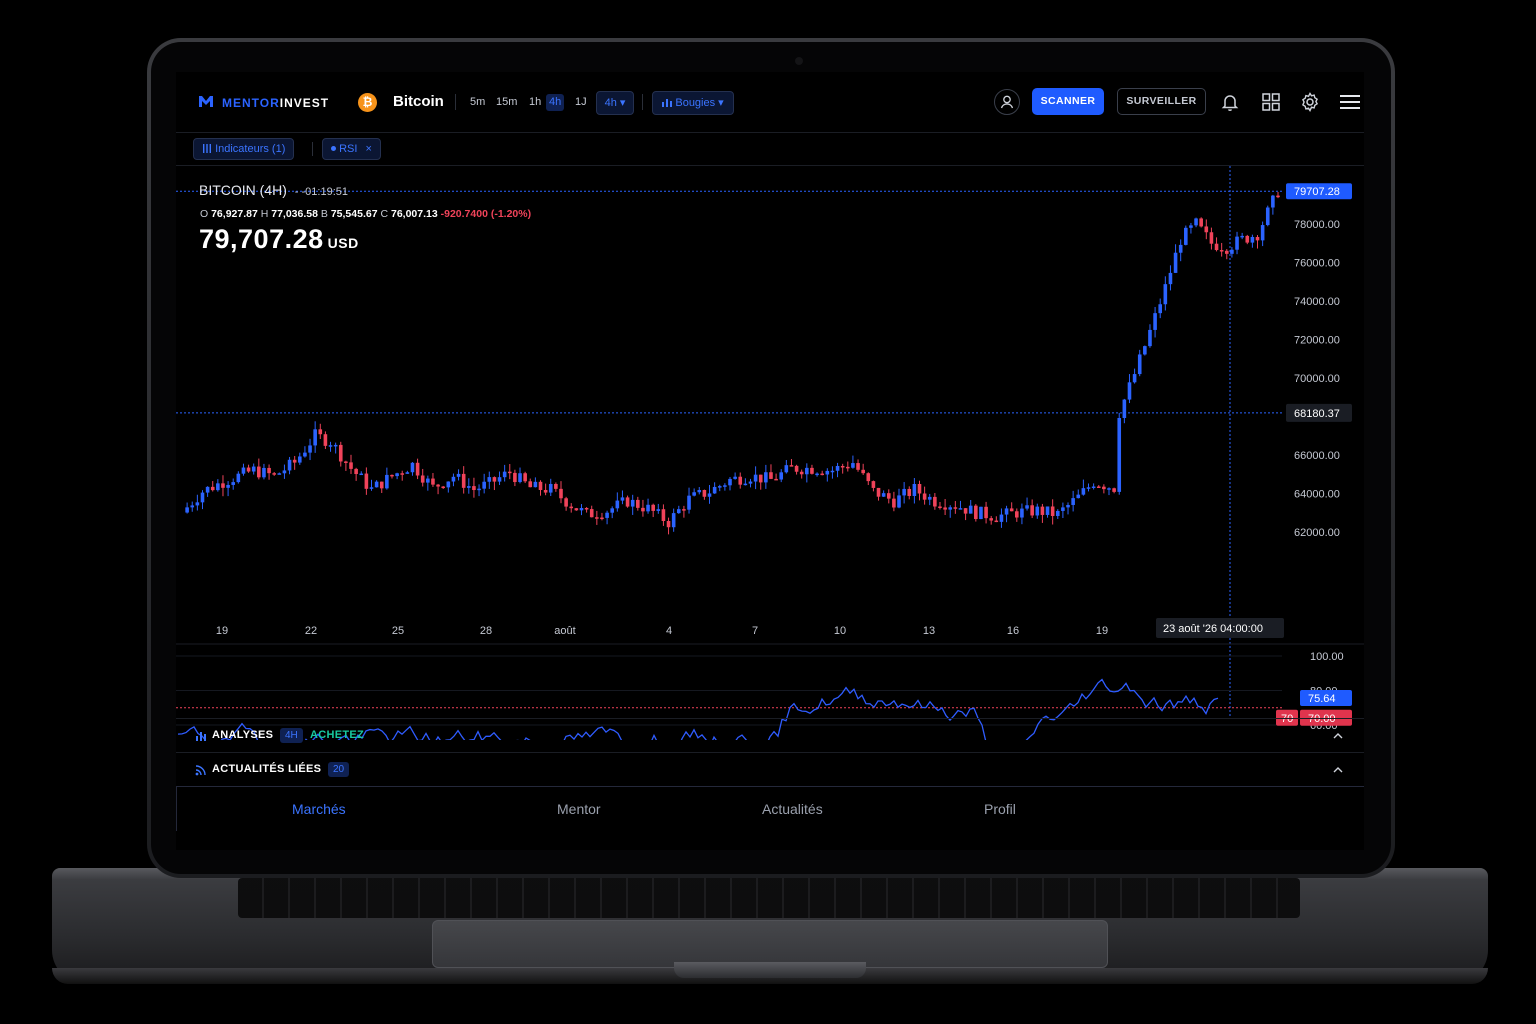  What do you see at coordinates (1317, 192) in the screenshot?
I see `current-price-label: 79707.28` at bounding box center [1317, 192].